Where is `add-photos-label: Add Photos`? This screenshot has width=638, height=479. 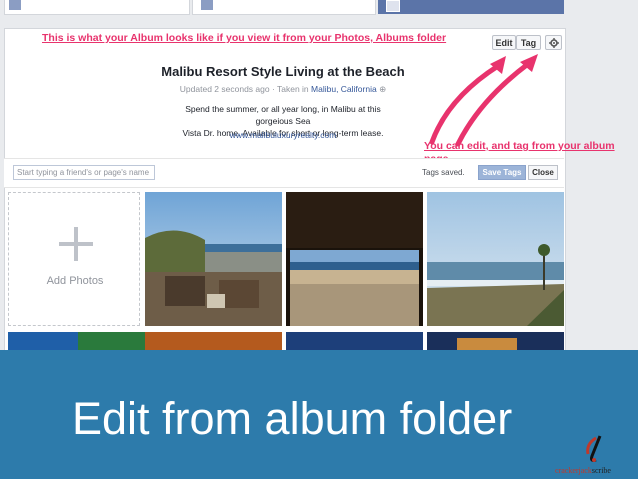
add-photos-label: Add Photos is located at coordinates (75, 281).